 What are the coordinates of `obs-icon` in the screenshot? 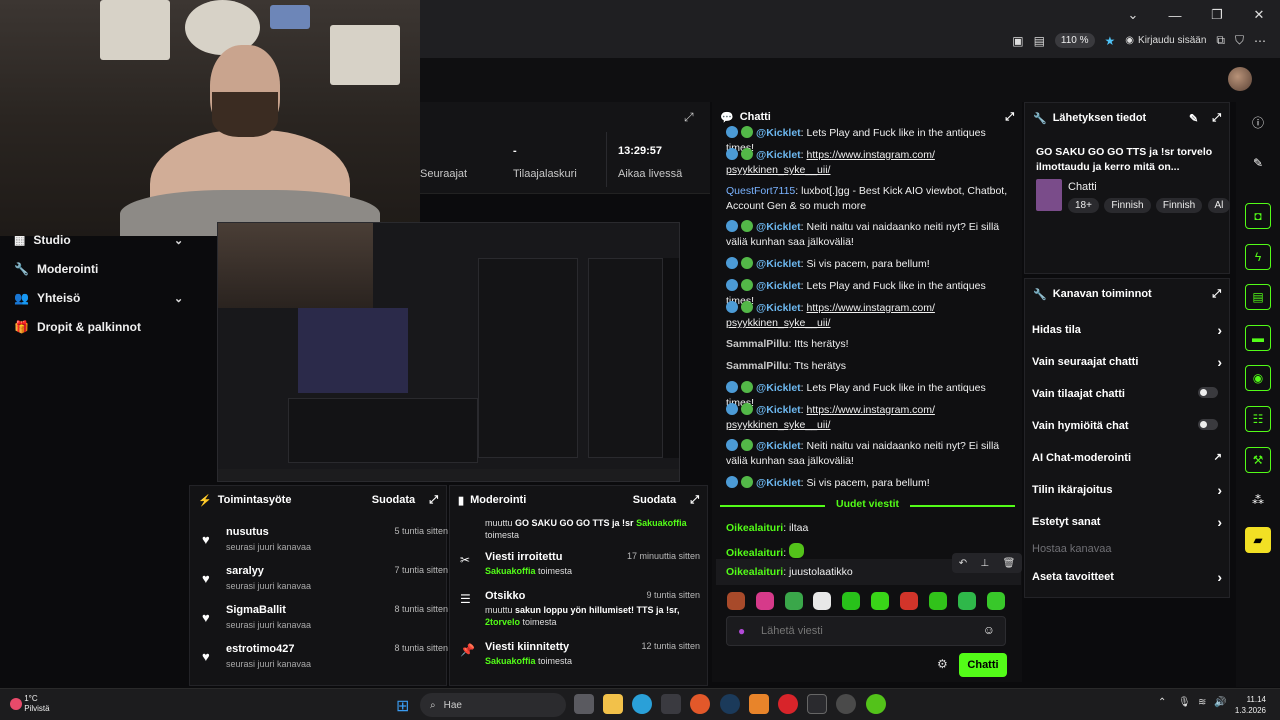 It's located at (846, 704).